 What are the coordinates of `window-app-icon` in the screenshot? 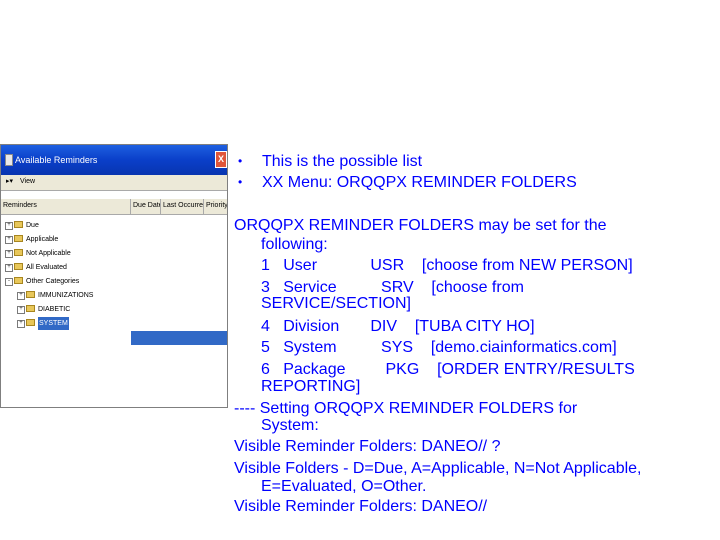 It's located at (9, 160).